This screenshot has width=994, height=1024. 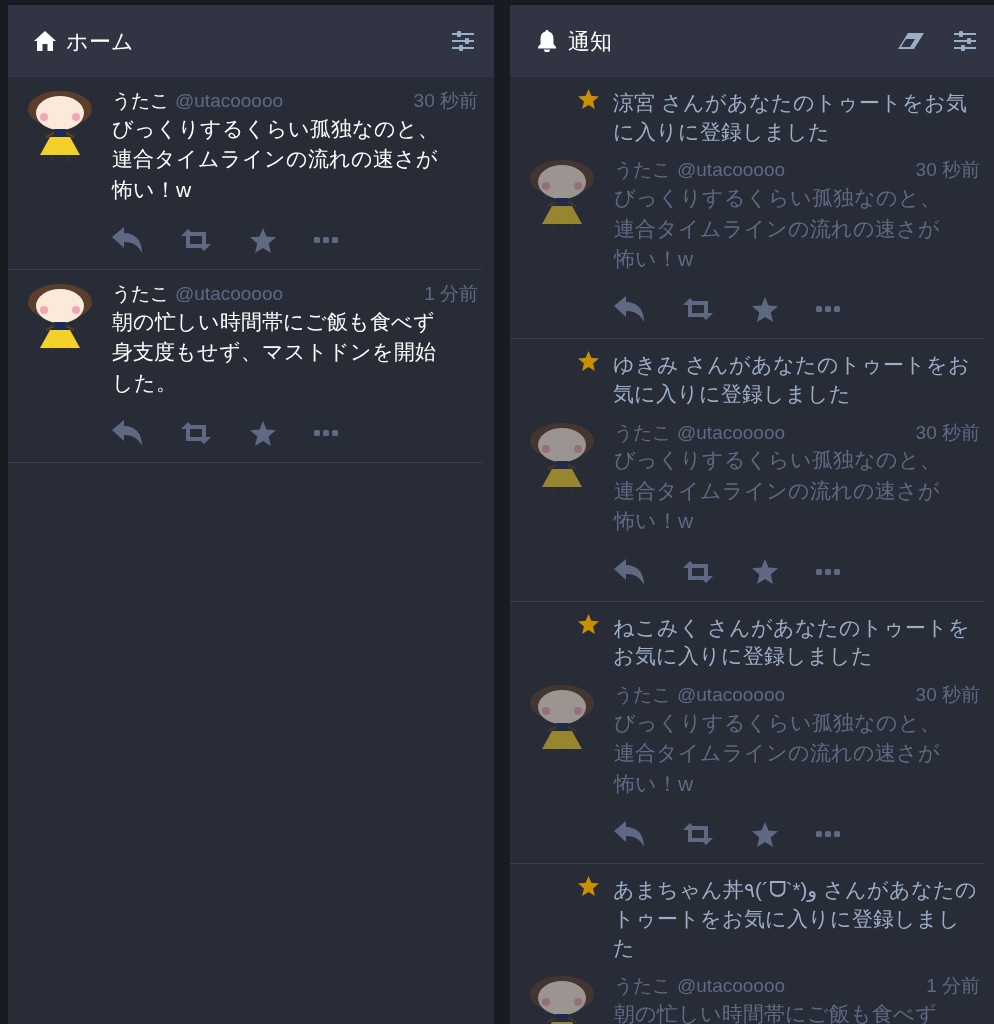 I want to click on eraser-icon, so click(x=911, y=41).